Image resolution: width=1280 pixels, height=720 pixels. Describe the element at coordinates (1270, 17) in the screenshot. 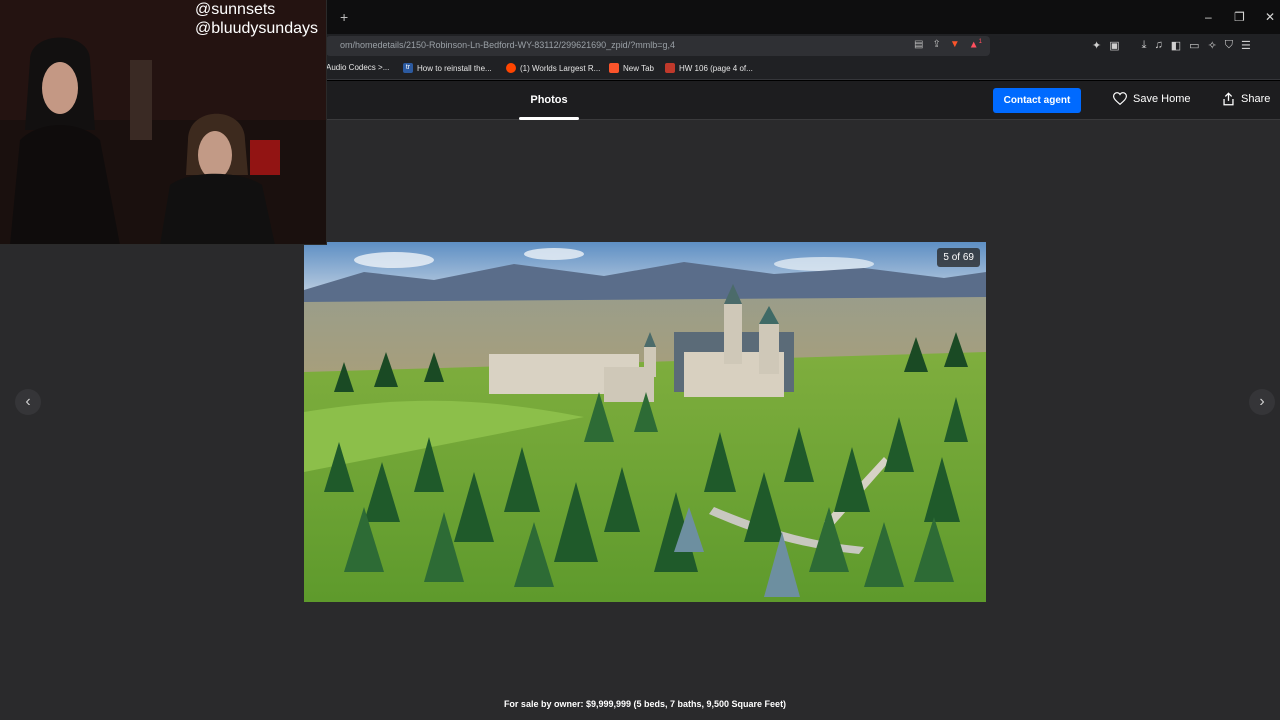

I see `close-window-button: ✕` at that location.